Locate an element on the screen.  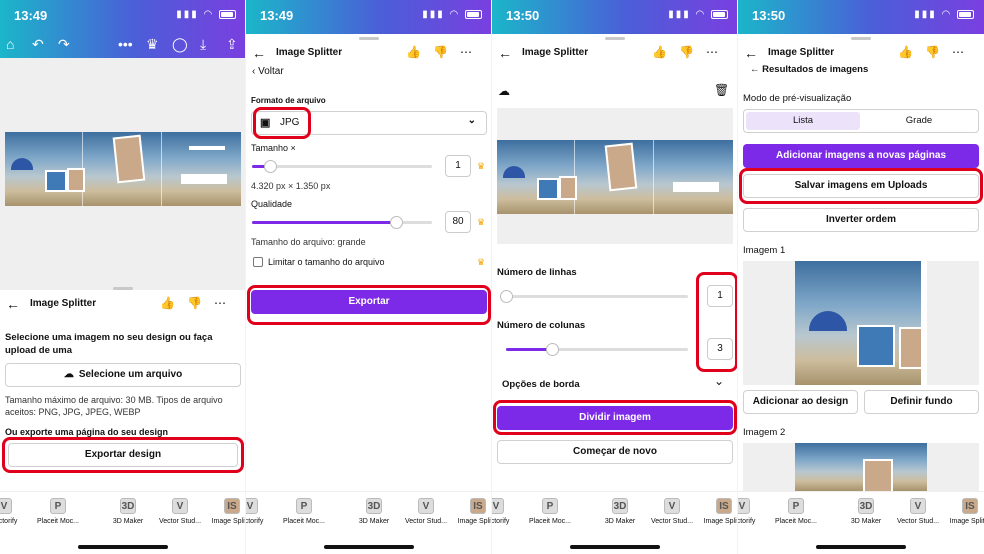
set-background-button: Definir fundo is located at coordinates (921, 402).